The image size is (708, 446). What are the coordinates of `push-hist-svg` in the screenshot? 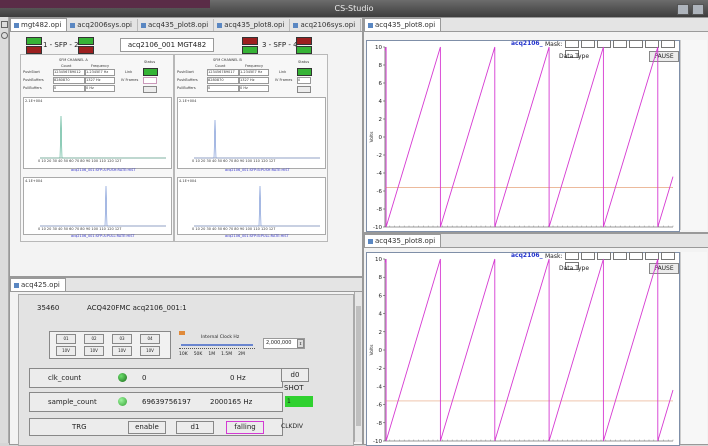 It's located at (257, 139).